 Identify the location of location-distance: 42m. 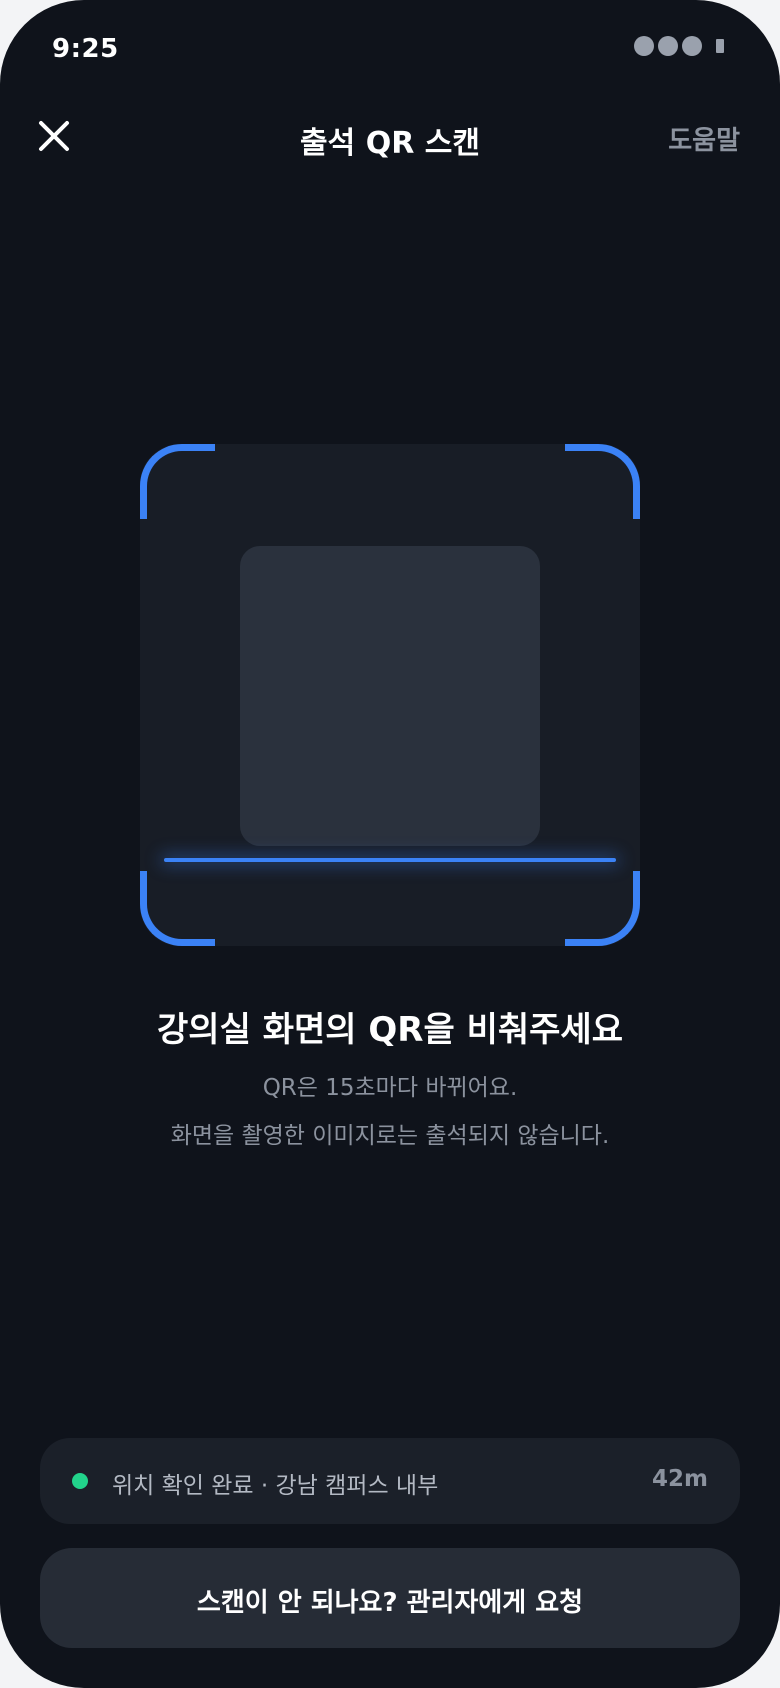
(680, 1479).